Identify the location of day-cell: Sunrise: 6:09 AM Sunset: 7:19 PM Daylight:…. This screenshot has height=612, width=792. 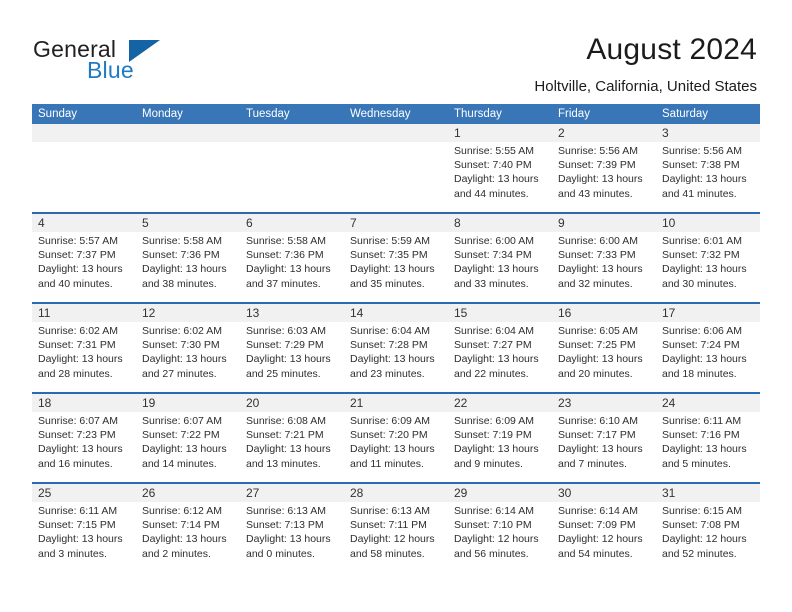
(500, 447).